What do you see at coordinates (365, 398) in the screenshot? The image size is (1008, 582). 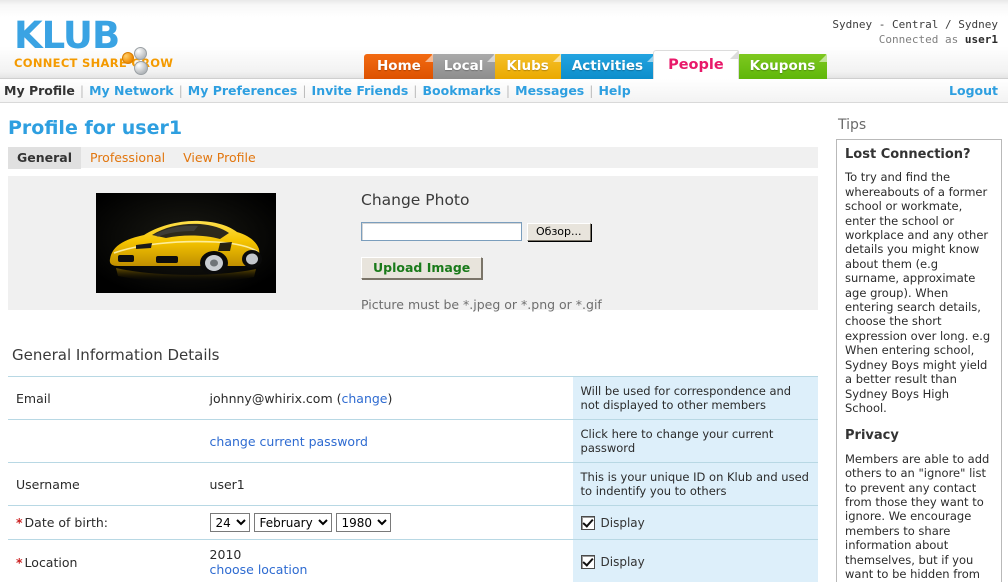 I see `change-email-link: change` at bounding box center [365, 398].